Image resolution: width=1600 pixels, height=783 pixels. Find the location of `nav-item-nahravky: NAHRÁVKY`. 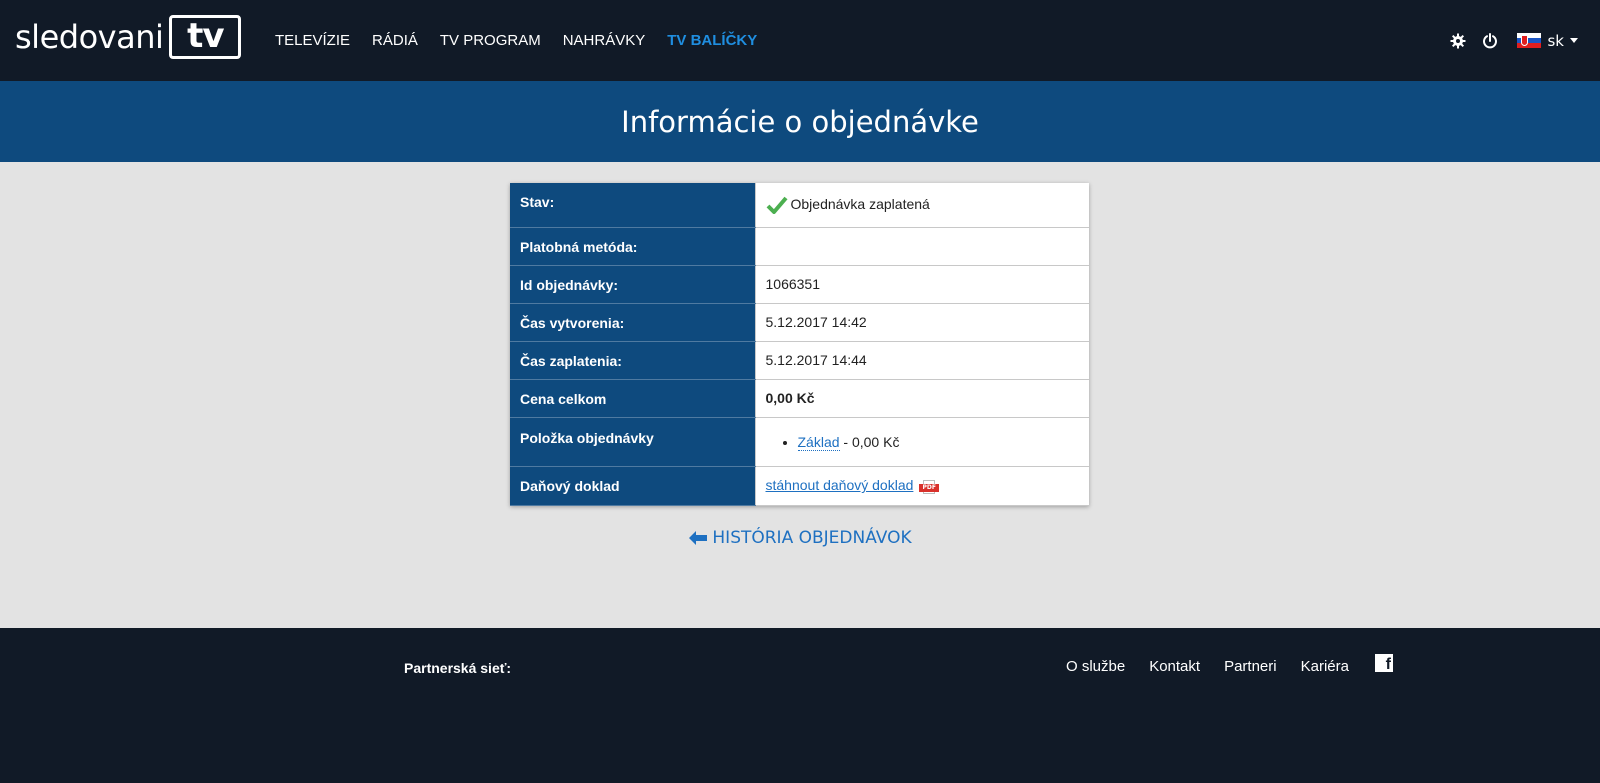

nav-item-nahravky: NAHRÁVKY is located at coordinates (604, 40).